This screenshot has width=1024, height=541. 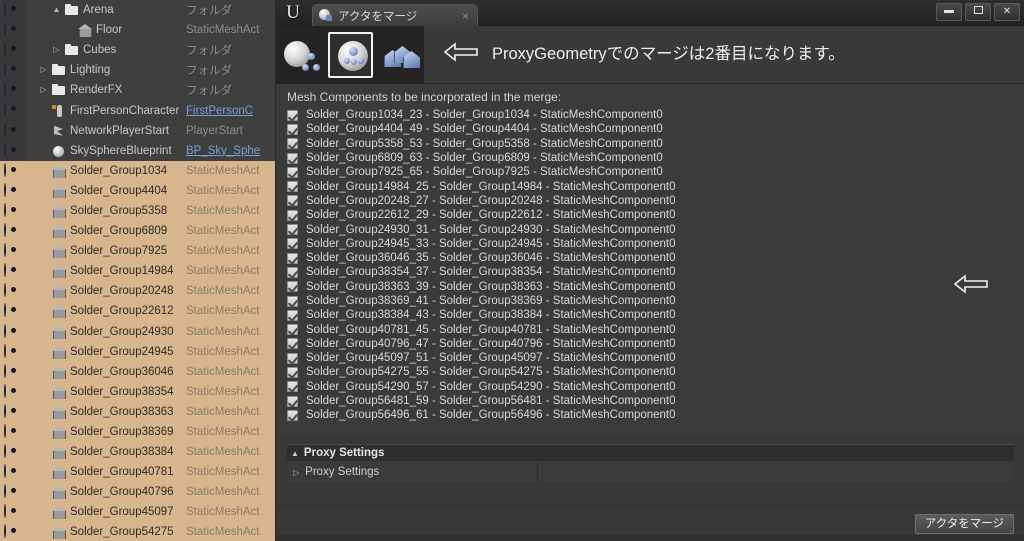 What do you see at coordinates (465, 16) in the screenshot?
I see `close-tab-icon: ×` at bounding box center [465, 16].